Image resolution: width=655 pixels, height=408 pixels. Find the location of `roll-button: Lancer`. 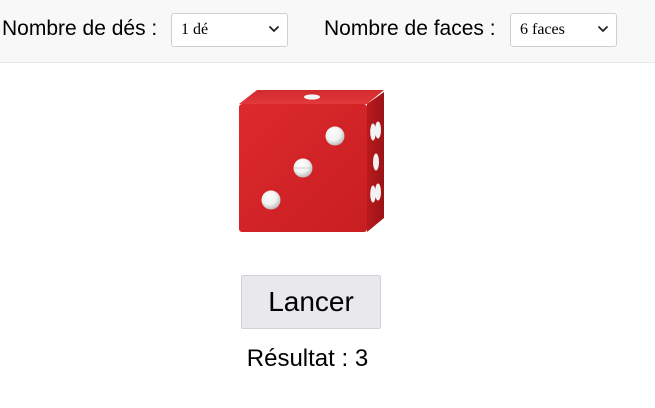

roll-button: Lancer is located at coordinates (311, 302).